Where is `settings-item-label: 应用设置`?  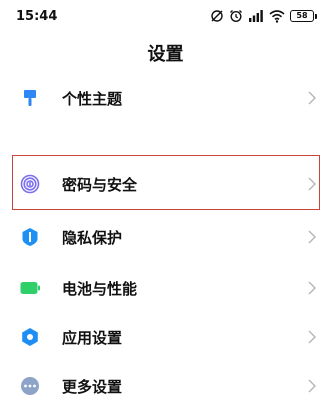
settings-item-label: 应用设置 is located at coordinates (92, 337).